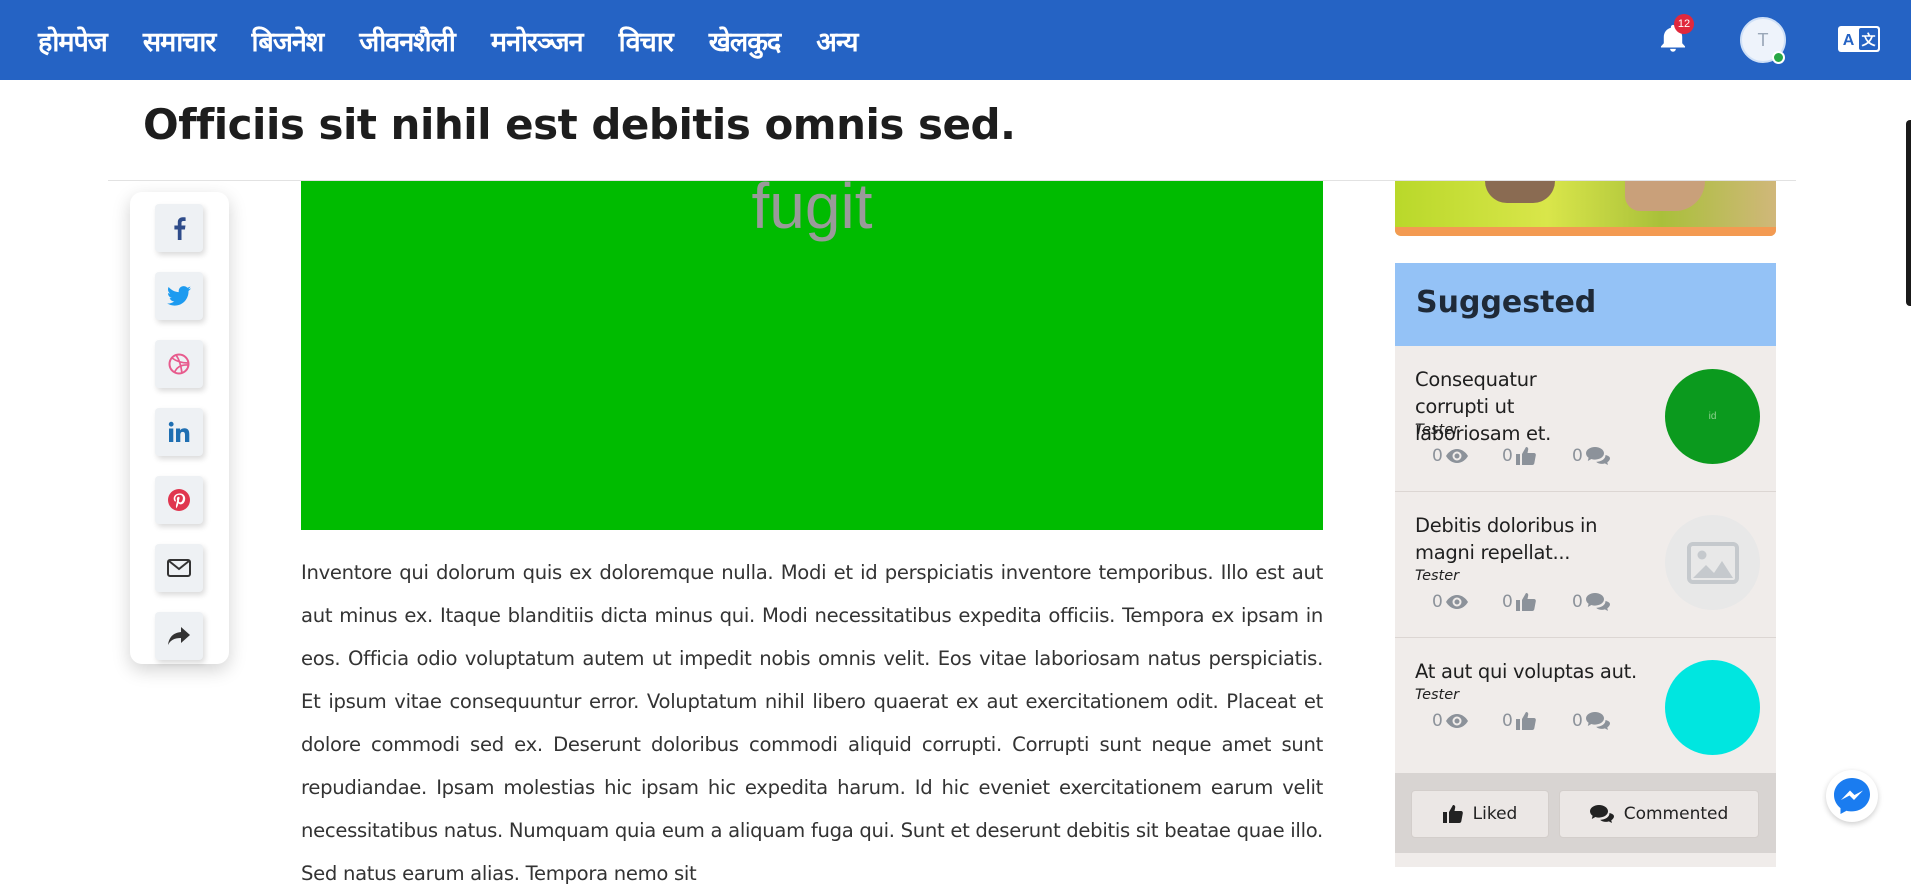 Image resolution: width=1911 pixels, height=895 pixels. I want to click on svg-text: A, so click(1849, 40).